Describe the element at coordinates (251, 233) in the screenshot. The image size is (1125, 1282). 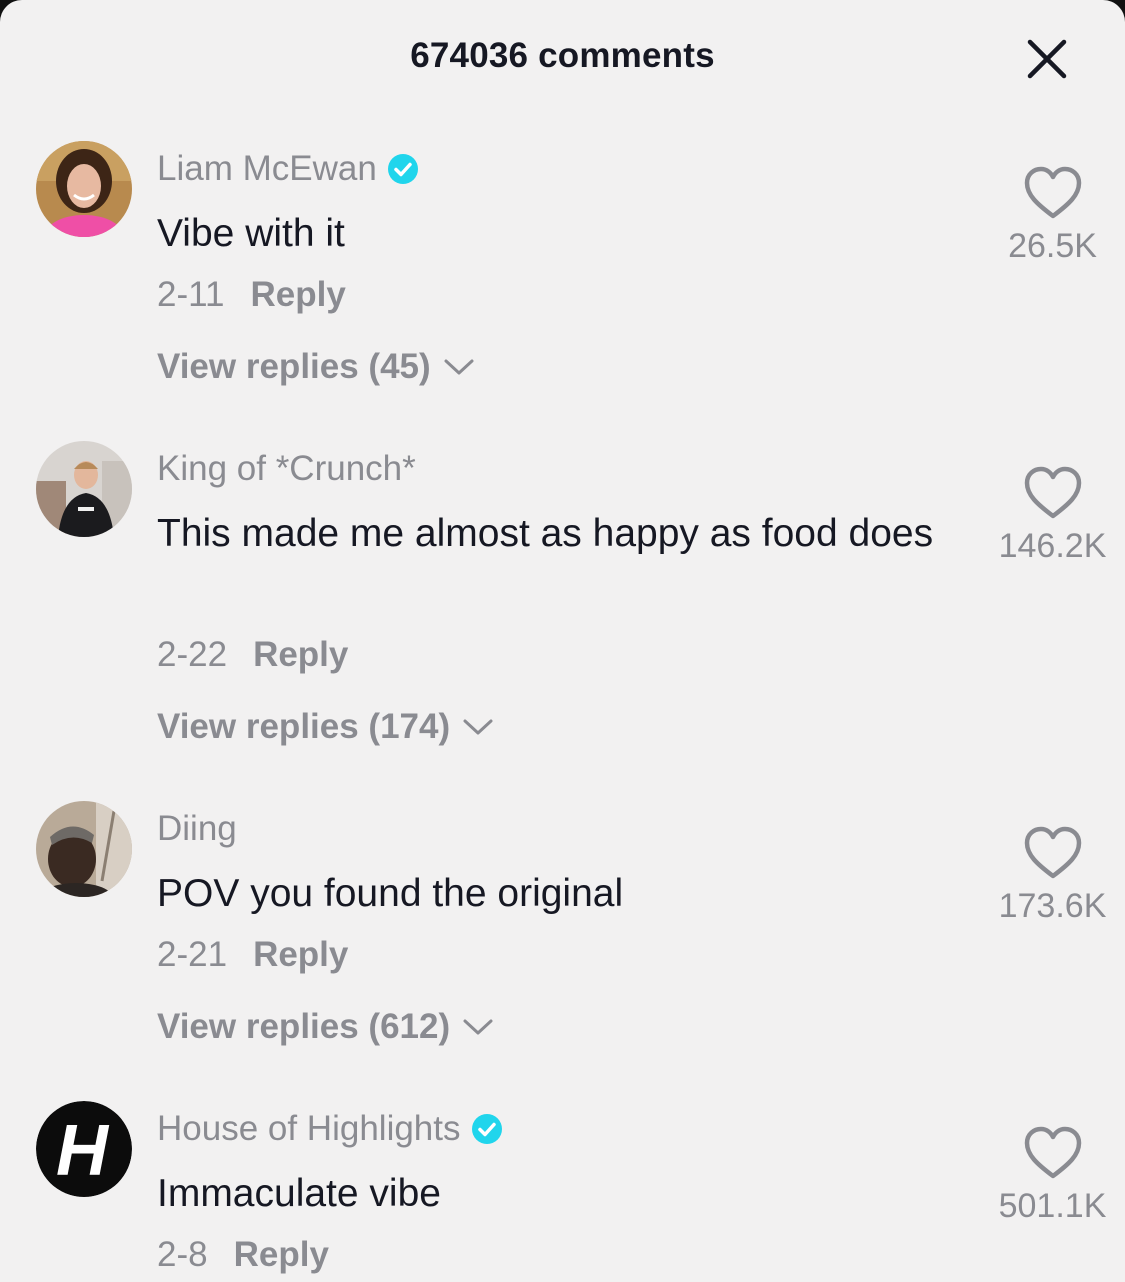
I see `comment-text: Vibe with it` at that location.